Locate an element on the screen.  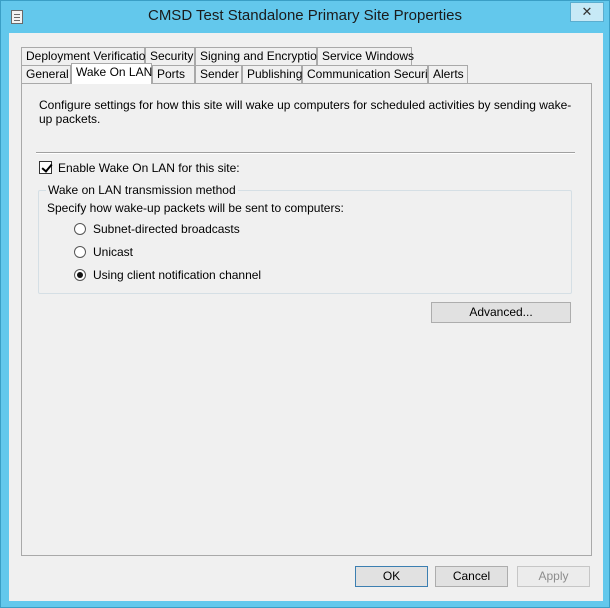
checkbox-box is located at coordinates (46, 167).